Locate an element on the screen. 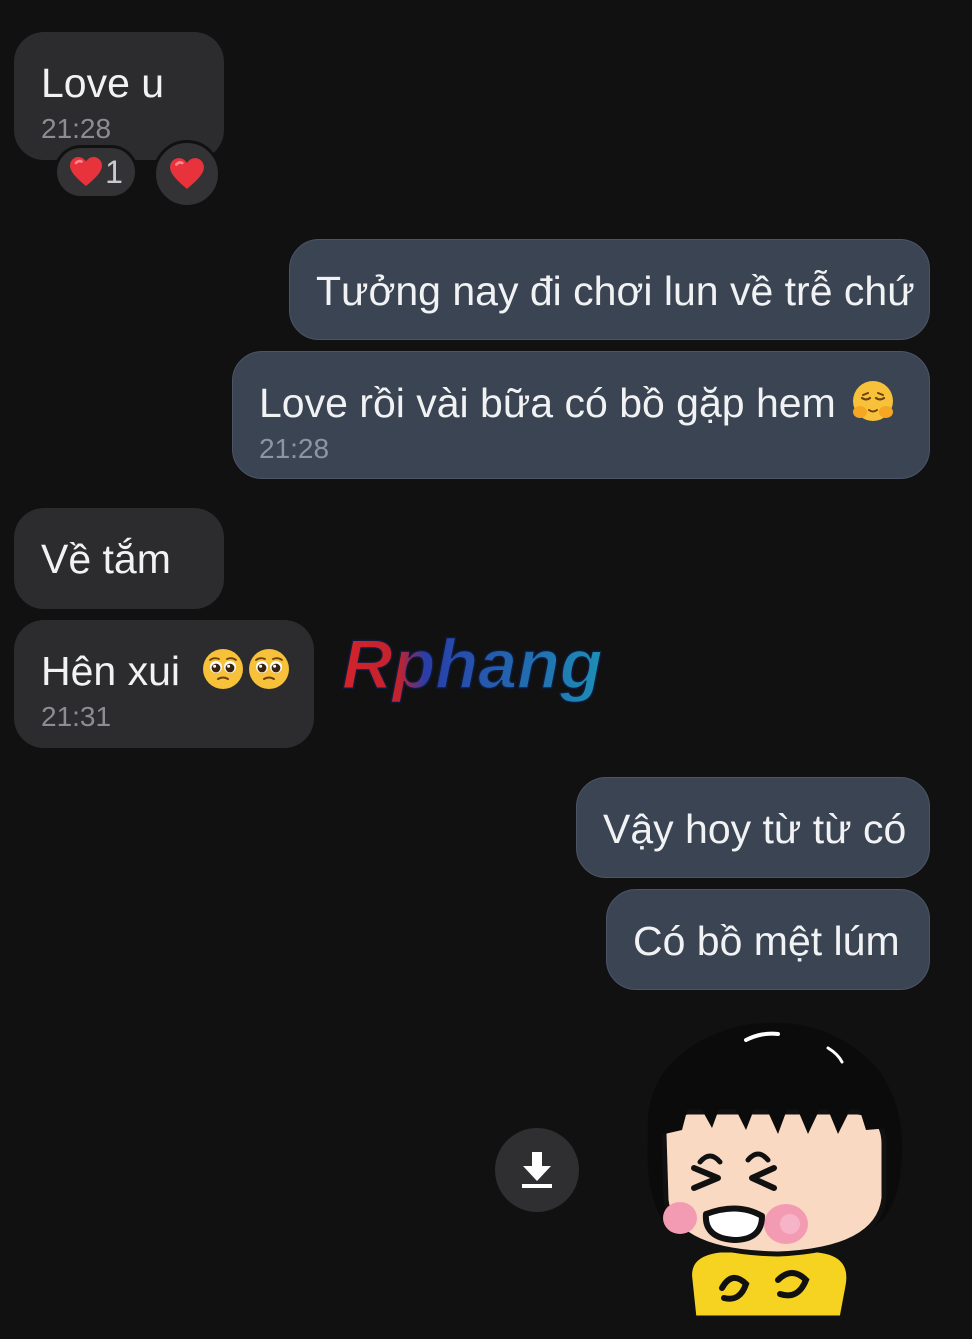 This screenshot has width=972, height=1339. message-text: Có bồ mệt lúm is located at coordinates (766, 941).